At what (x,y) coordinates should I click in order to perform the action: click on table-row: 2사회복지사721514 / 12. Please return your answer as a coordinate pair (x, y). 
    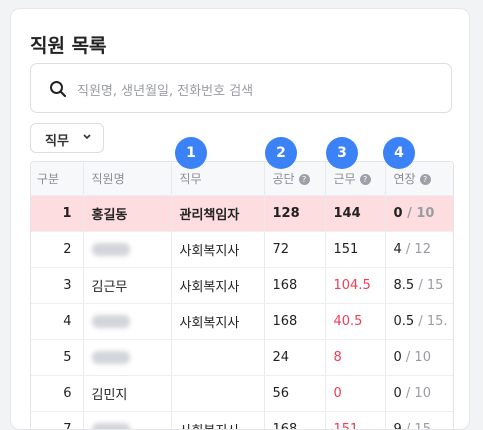
    Looking at the image, I should click on (242, 250).